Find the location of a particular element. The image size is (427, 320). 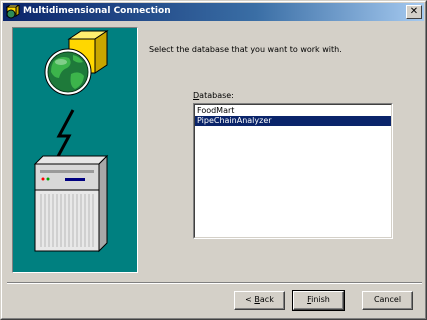

server-icon is located at coordinates (71, 203).